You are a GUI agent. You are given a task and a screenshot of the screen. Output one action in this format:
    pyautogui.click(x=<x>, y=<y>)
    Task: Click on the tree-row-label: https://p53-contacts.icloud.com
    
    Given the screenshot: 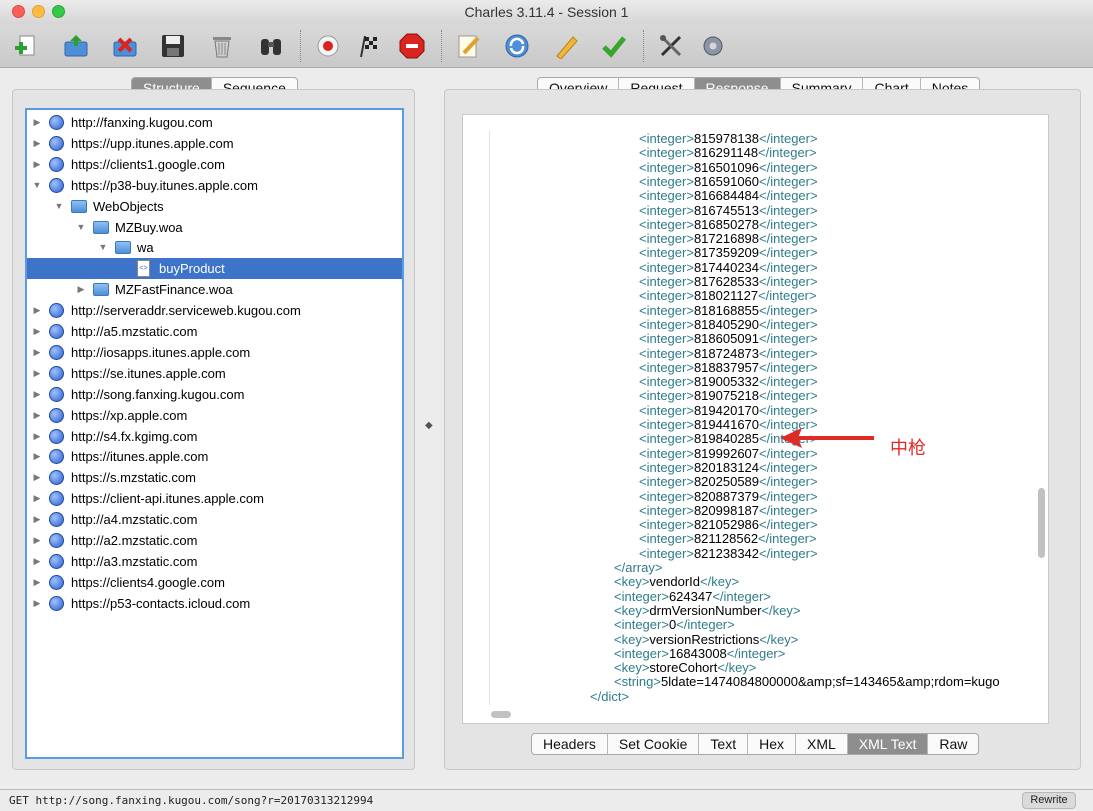 What is the action you would take?
    pyautogui.click(x=161, y=603)
    